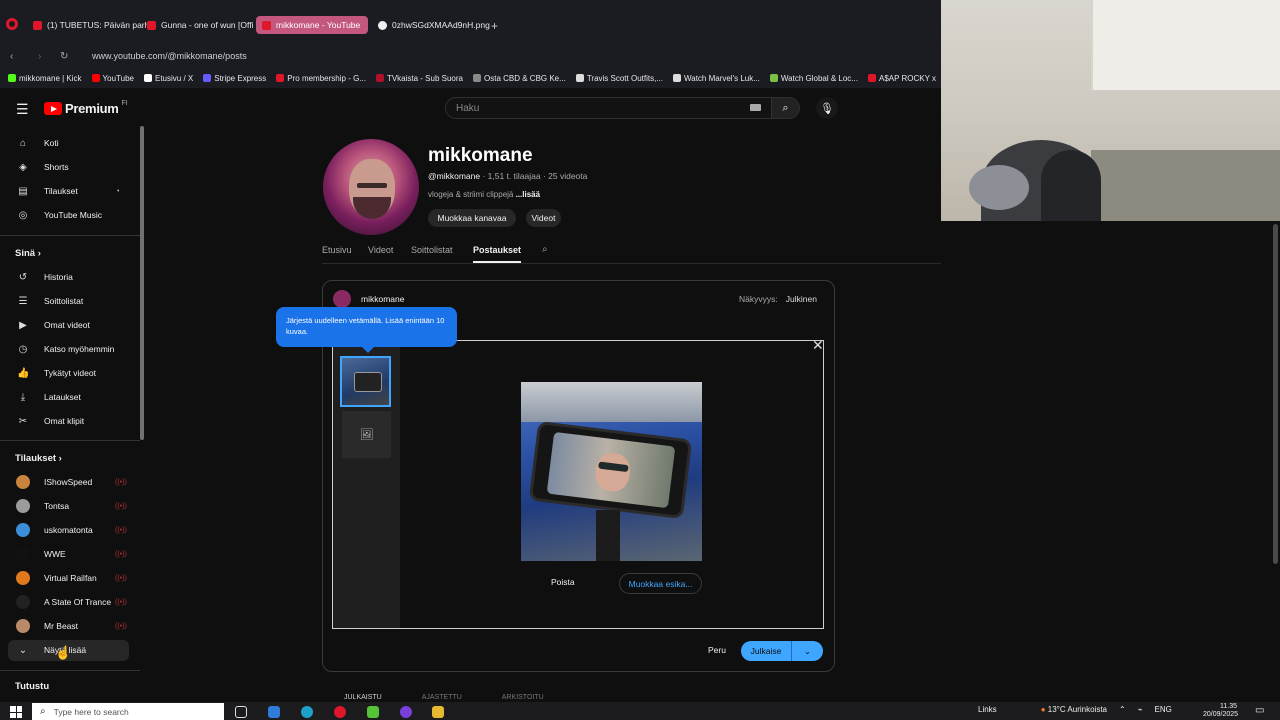 This screenshot has width=1280, height=720. What do you see at coordinates (528, 194) in the screenshot?
I see `description-more-link: ...lisää` at bounding box center [528, 194].